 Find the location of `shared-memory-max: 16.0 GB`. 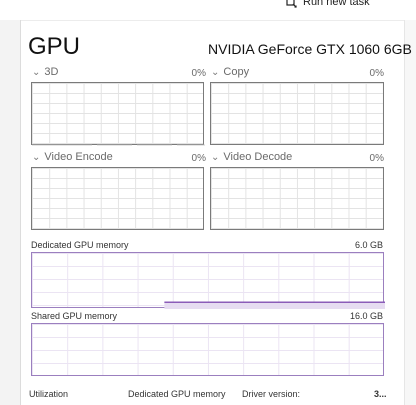

shared-memory-max: 16.0 GB is located at coordinates (366, 316).